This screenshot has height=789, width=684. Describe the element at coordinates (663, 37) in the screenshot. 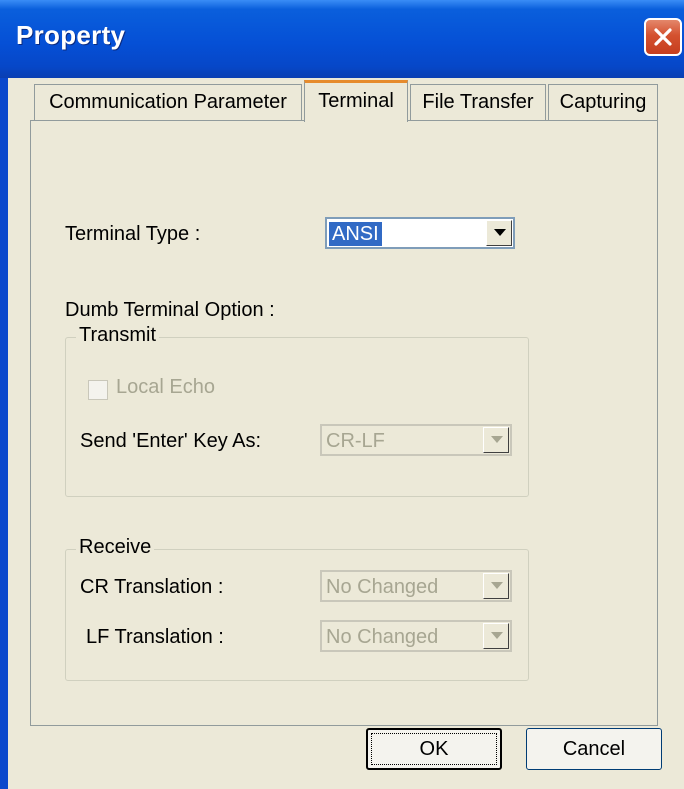

I see `close-button` at that location.